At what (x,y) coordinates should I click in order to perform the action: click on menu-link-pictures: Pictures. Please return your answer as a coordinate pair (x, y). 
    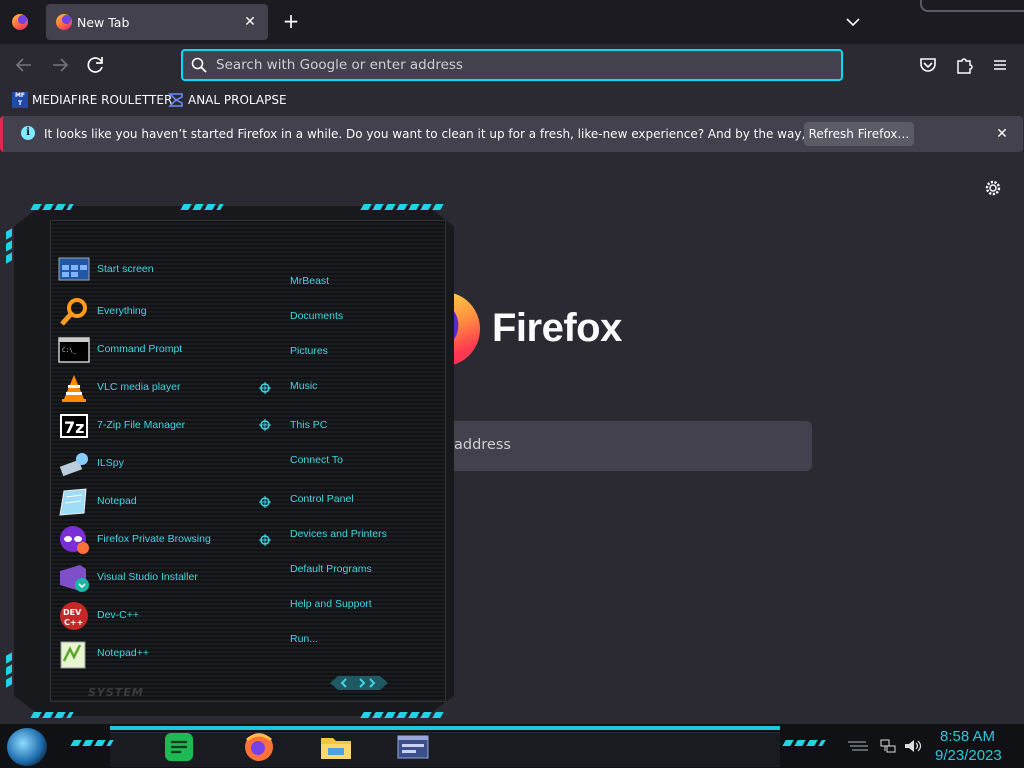
    Looking at the image, I should click on (309, 353).